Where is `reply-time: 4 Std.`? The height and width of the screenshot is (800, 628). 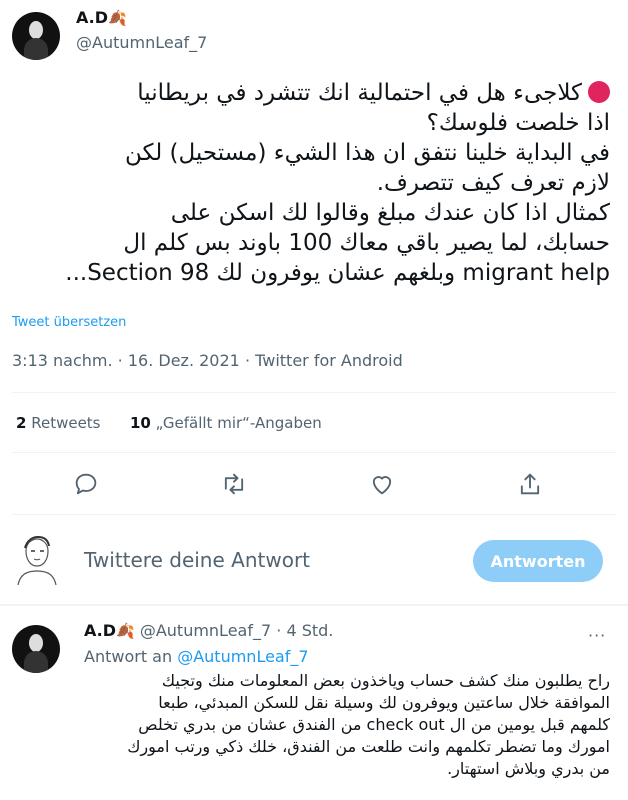 reply-time: 4 Std. is located at coordinates (309, 630).